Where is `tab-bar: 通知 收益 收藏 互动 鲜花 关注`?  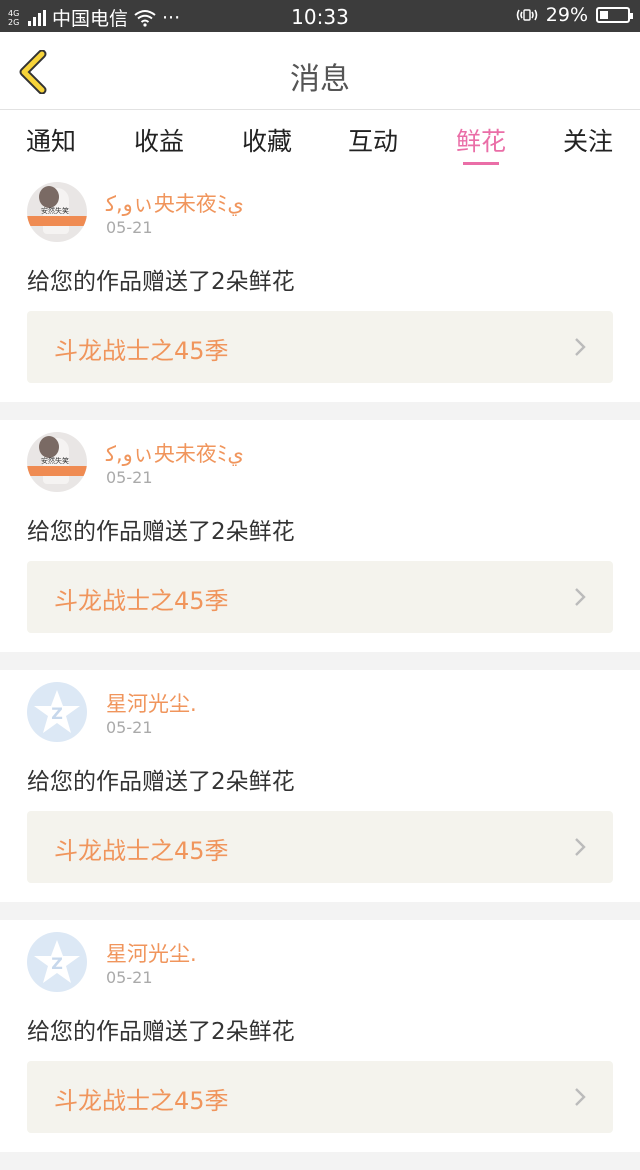
tab-bar: 通知 收益 收藏 互动 鲜花 关注 is located at coordinates (320, 140).